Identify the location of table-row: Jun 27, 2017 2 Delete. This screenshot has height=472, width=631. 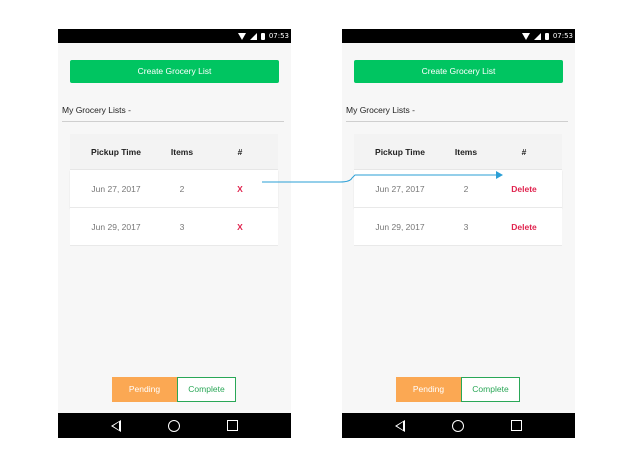
(458, 189).